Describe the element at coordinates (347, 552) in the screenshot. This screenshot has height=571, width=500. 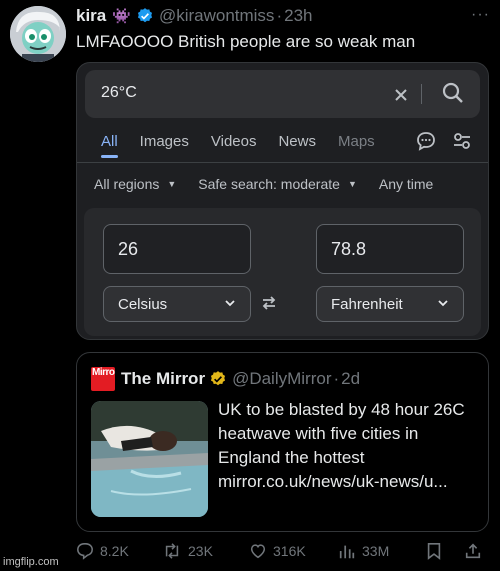
I see `analytics-icon` at that location.